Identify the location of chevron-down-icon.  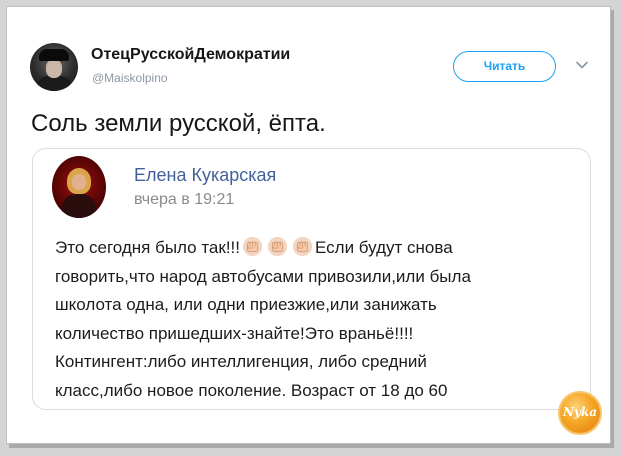
(582, 65).